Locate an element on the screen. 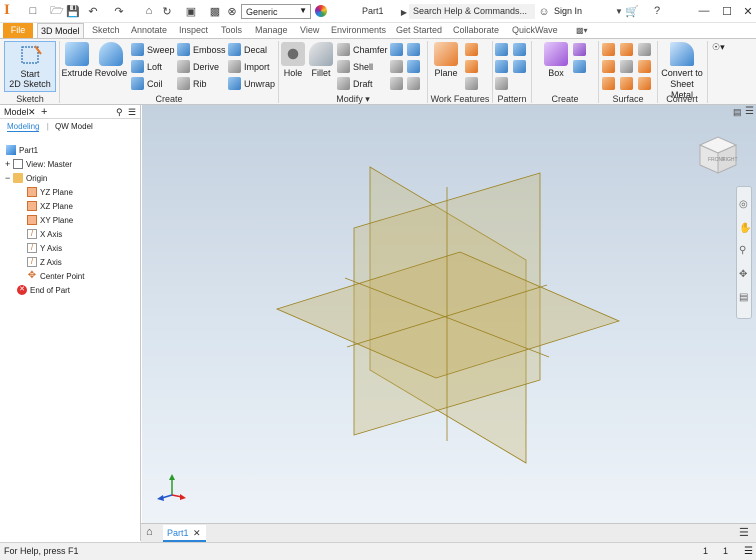  tab-collaborate: Collaborate is located at coordinates (476, 30).